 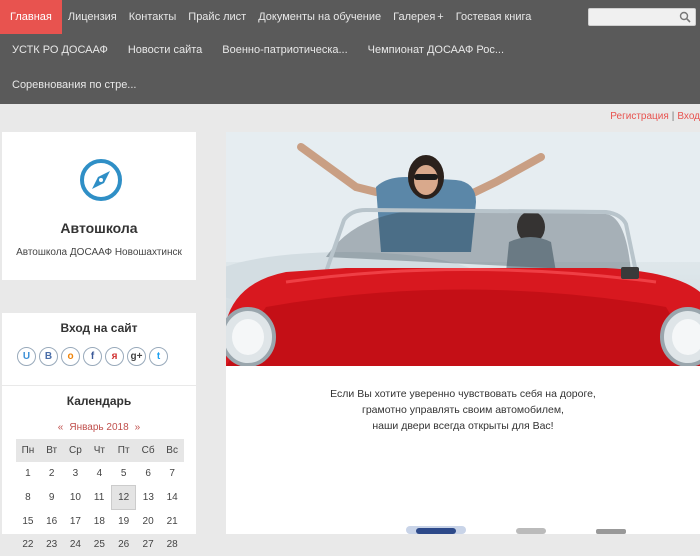 I want to click on nav-item: Лицензия, so click(x=92, y=17).